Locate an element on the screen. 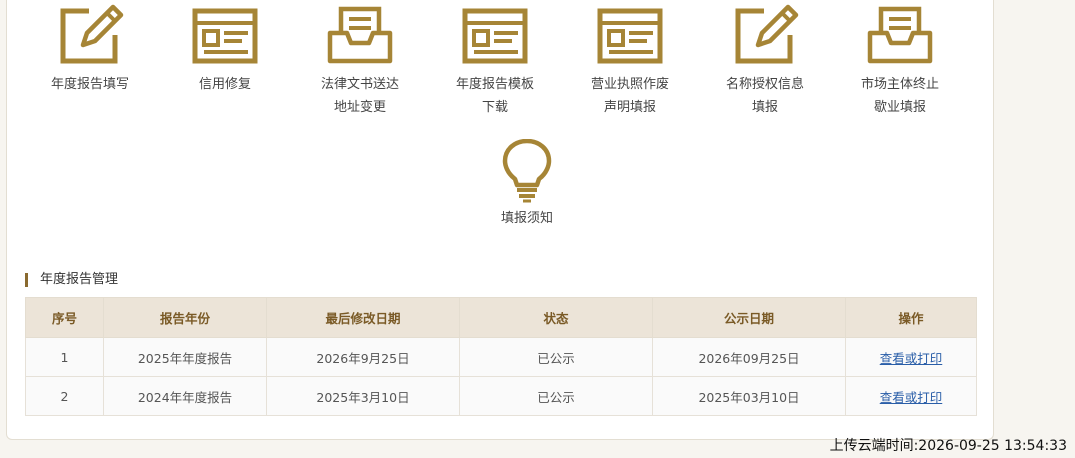 This screenshot has width=1075, height=458. cell-report-year: 2025年年度报告 is located at coordinates (185, 357).